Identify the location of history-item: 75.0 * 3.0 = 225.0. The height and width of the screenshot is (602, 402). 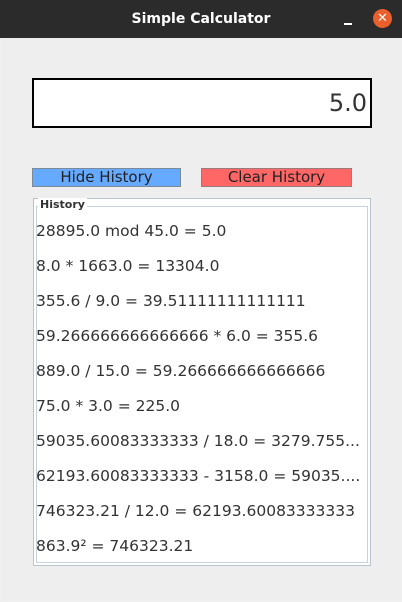
(201, 404).